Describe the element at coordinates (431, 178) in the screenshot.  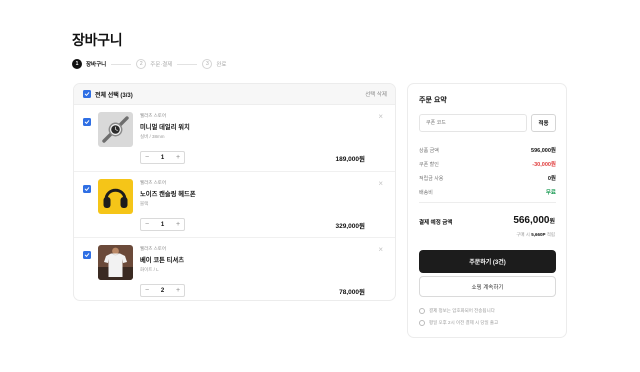
I see `row-label: 적립금 사용` at that location.